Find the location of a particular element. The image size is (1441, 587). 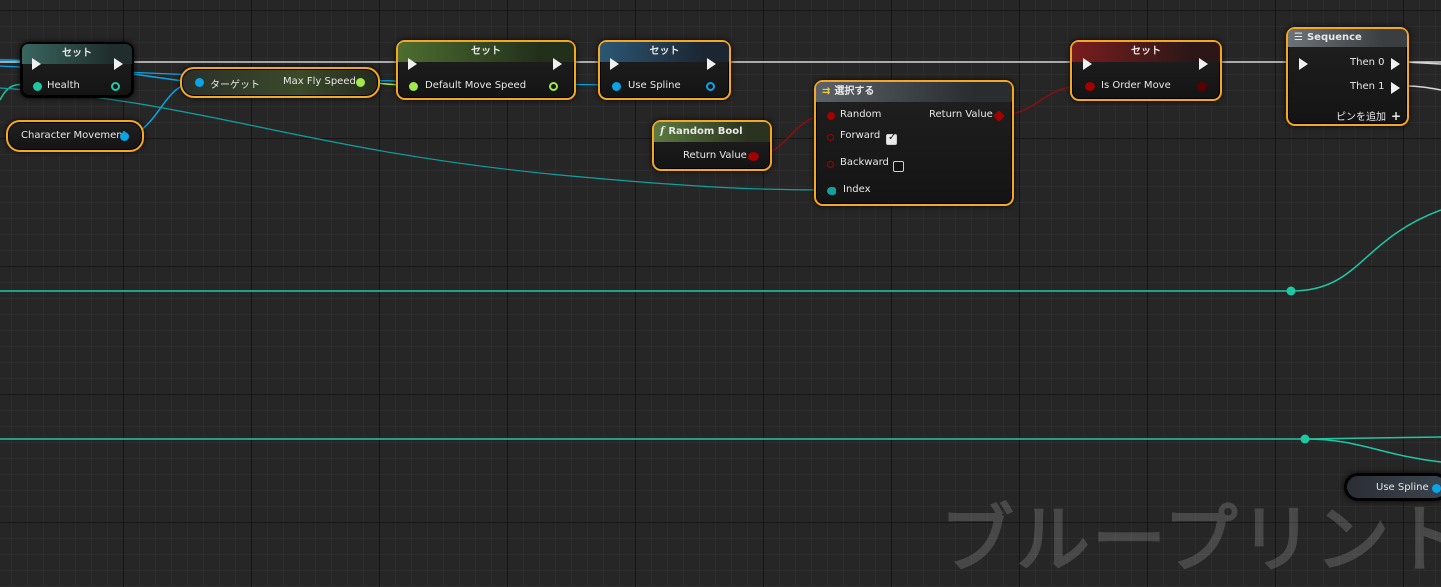

random-bool-title-text: Random Bool is located at coordinates (705, 131).